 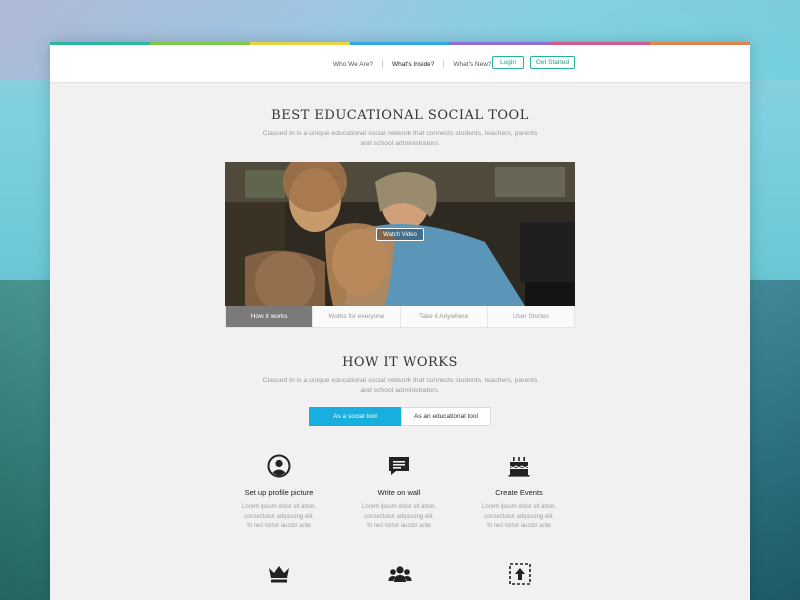 I want to click on section-subtitle-line: and school administrators., so click(x=400, y=390).